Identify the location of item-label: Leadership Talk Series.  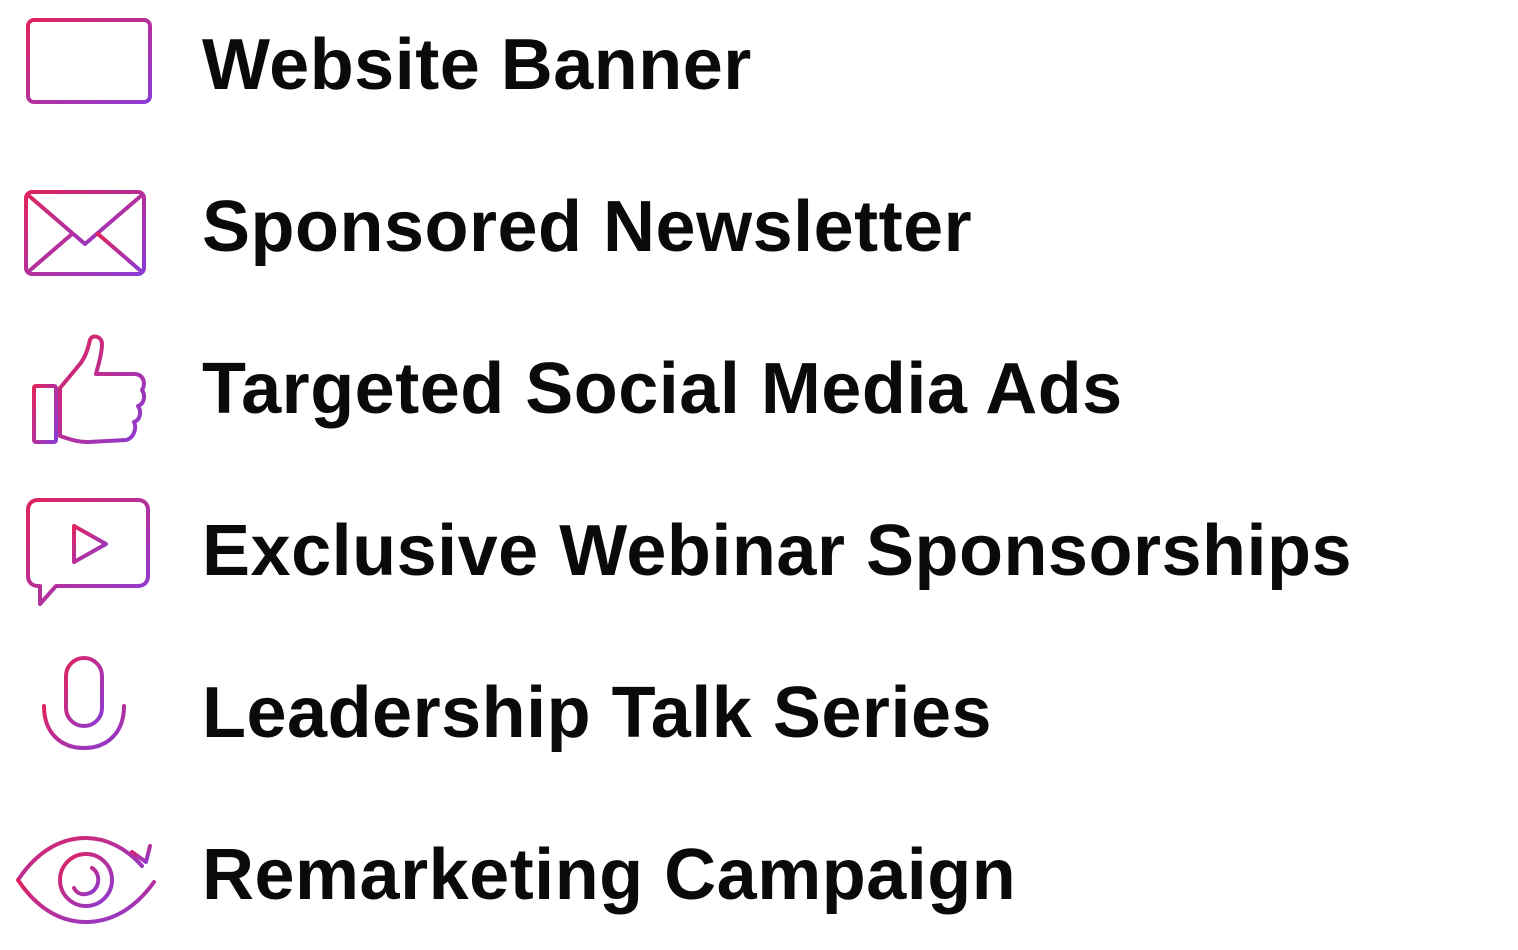
(597, 713).